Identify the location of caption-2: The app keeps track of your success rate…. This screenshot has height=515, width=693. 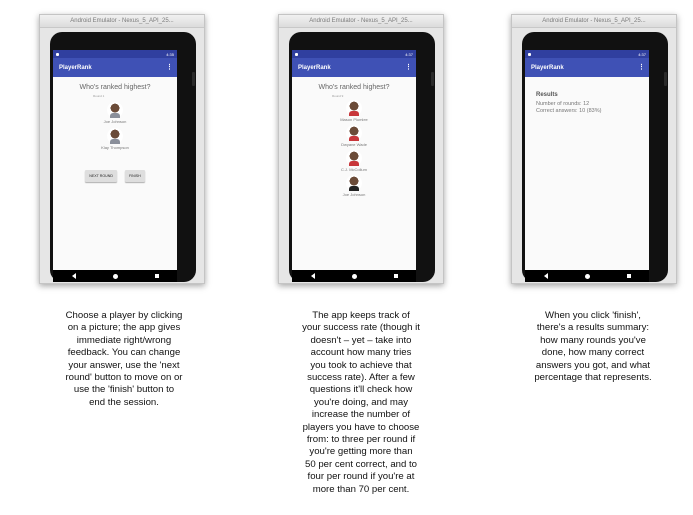
(361, 402).